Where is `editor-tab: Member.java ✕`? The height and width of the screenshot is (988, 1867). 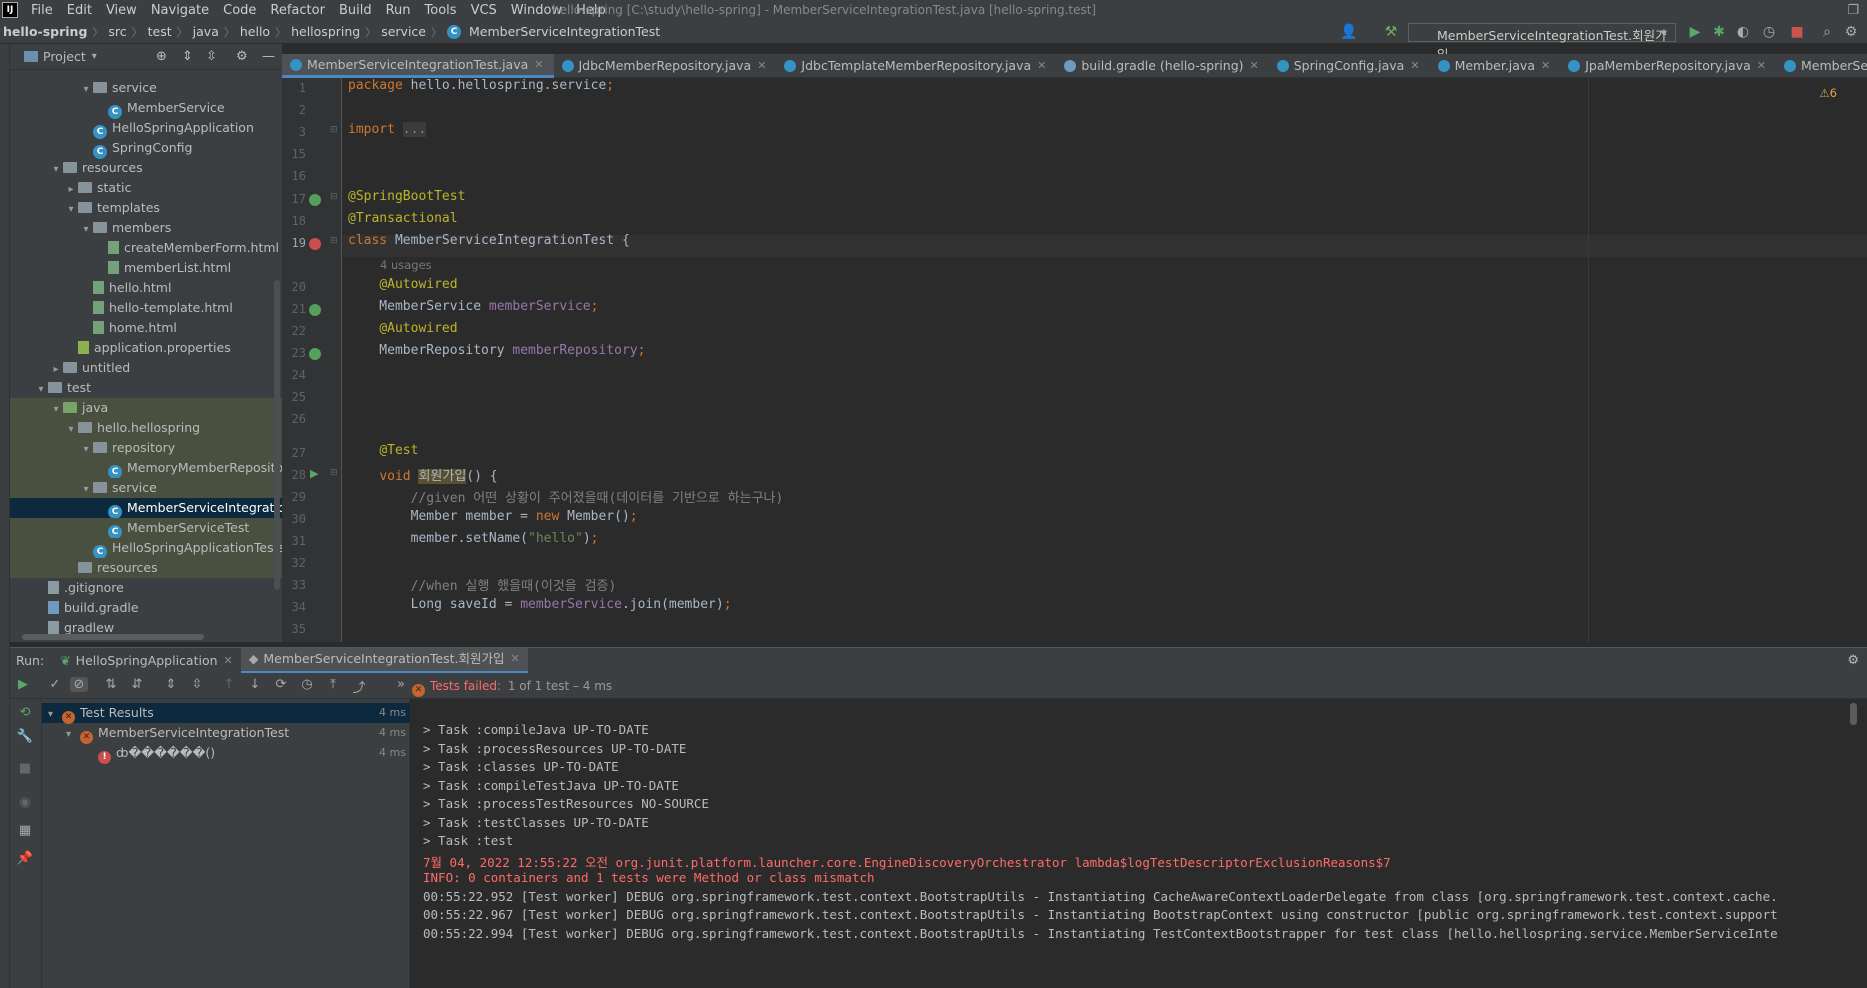
editor-tab: Member.java ✕ is located at coordinates (1495, 66).